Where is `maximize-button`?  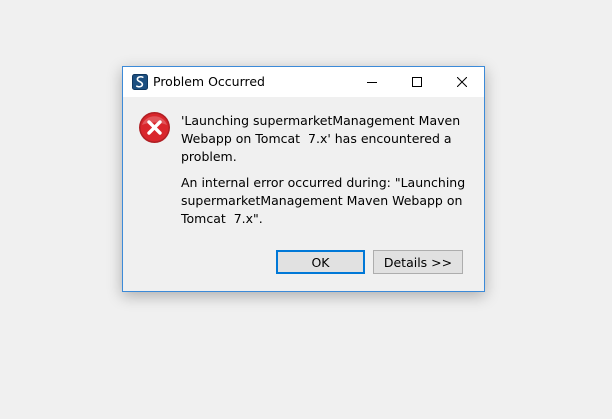 maximize-button is located at coordinates (417, 82).